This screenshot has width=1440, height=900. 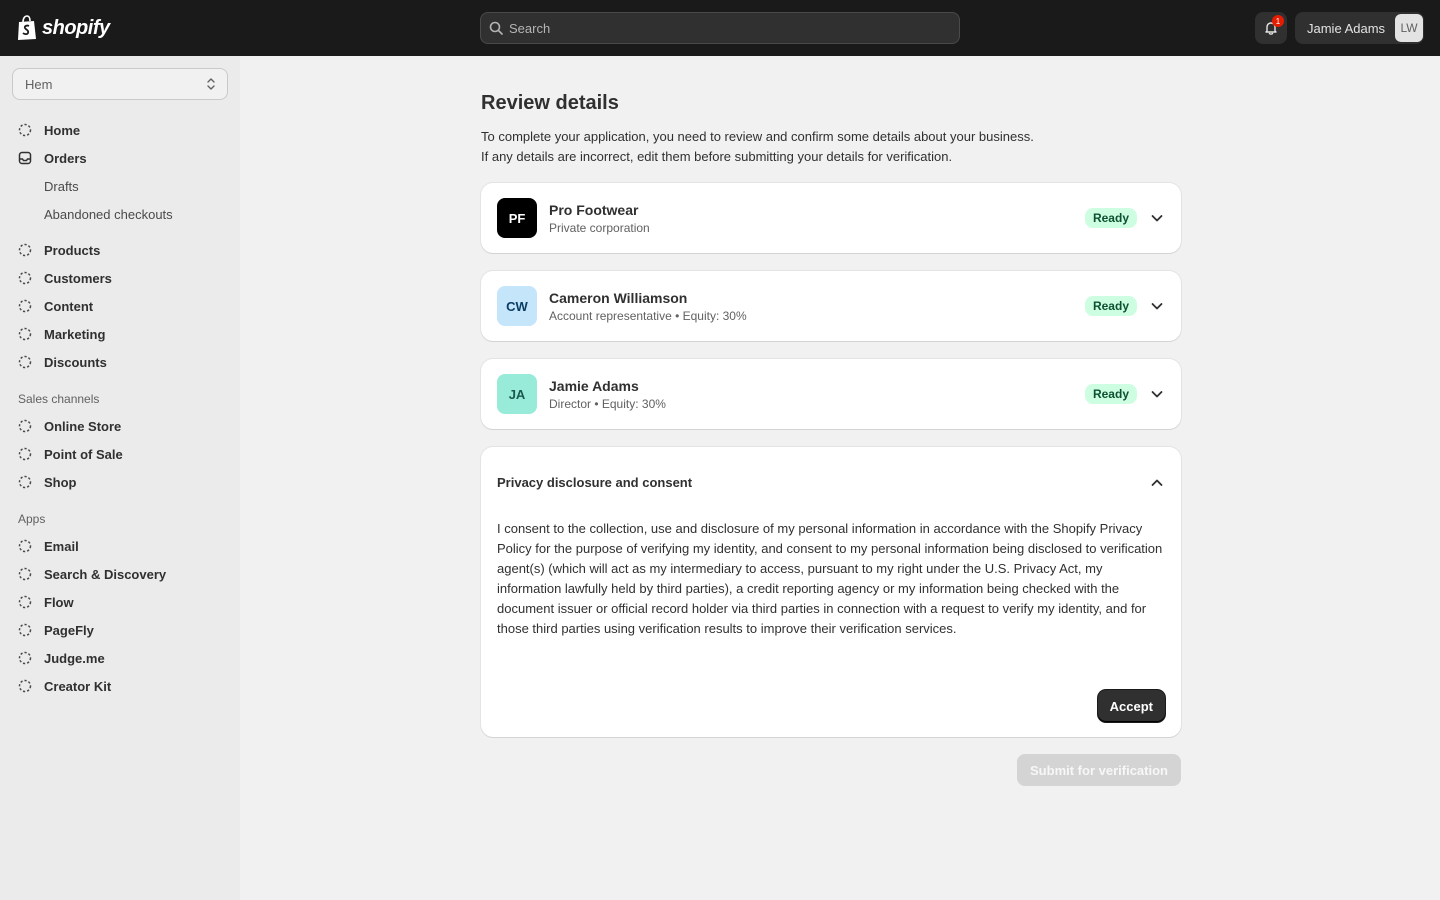 I want to click on sidebar-item-pagefly: PageFly, so click(x=120, y=630).